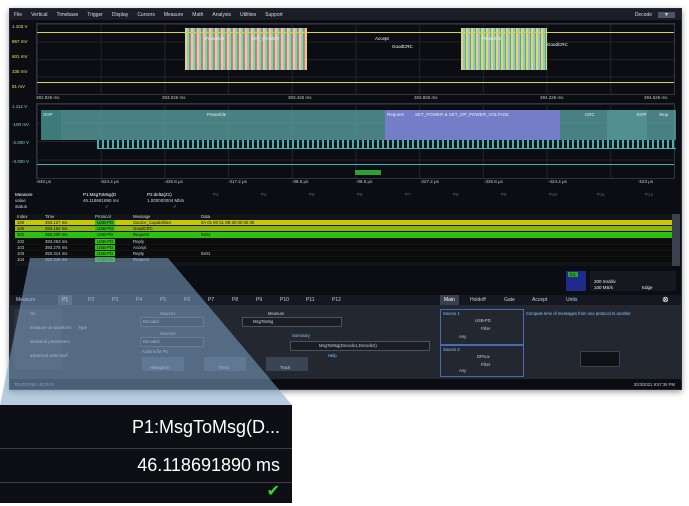 The image size is (689, 506). What do you see at coordinates (347, 254) in the screenshot?
I see `table-row: 103 393.314 ms USB-PD Reply 0x01` at bounding box center [347, 254].